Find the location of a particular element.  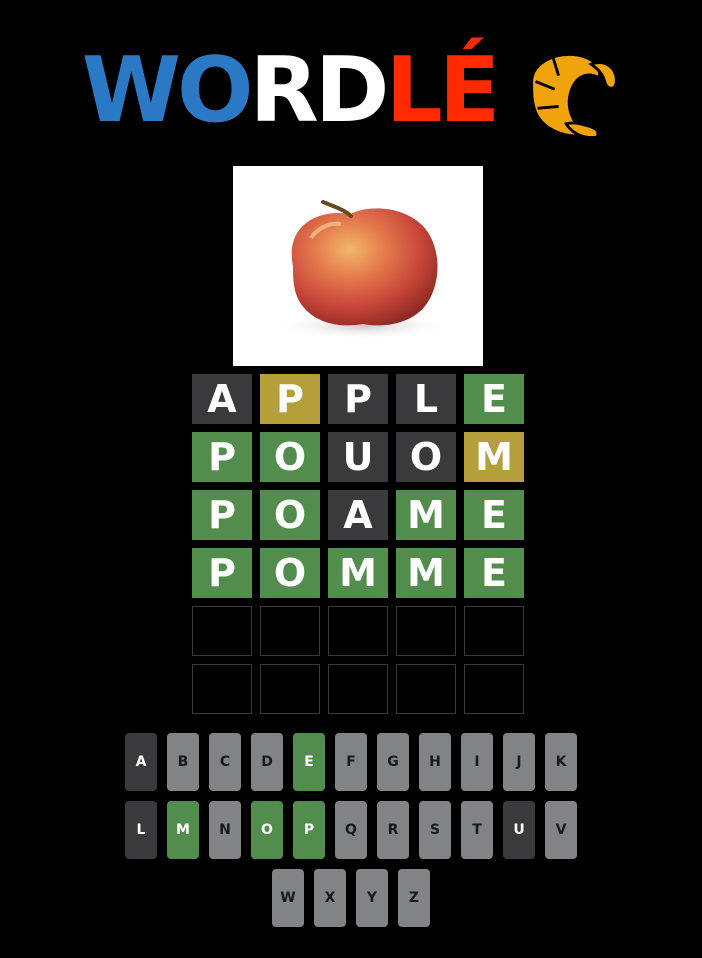

key-f: F is located at coordinates (351, 762).